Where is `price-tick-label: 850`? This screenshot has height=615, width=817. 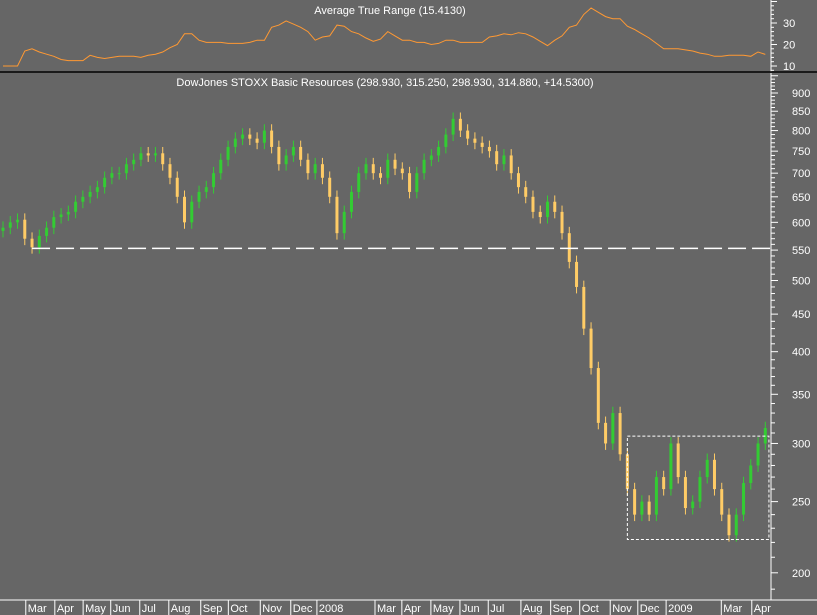 price-tick-label: 850 is located at coordinates (801, 112).